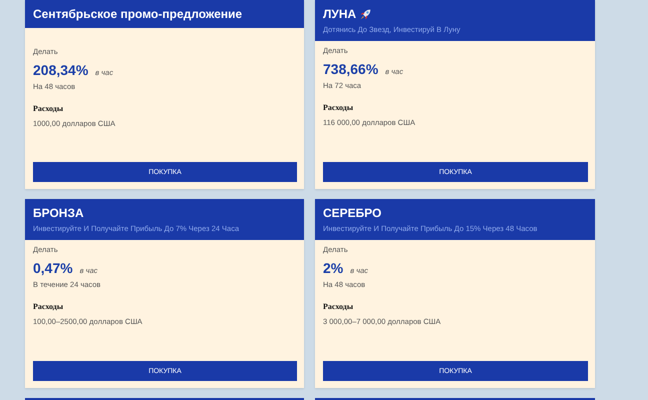 The image size is (648, 400). Describe the element at coordinates (333, 268) in the screenshot. I see `rate-value: 2%` at that location.